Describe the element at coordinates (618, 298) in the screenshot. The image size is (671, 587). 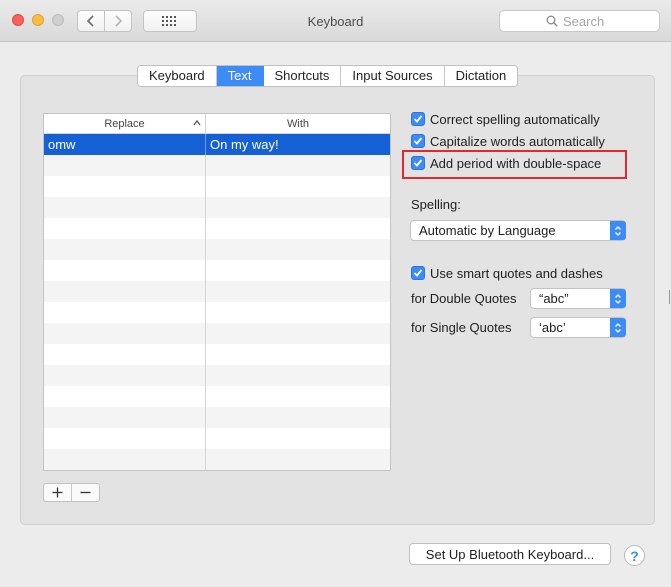
I see `up-down-arrows-icon` at that location.